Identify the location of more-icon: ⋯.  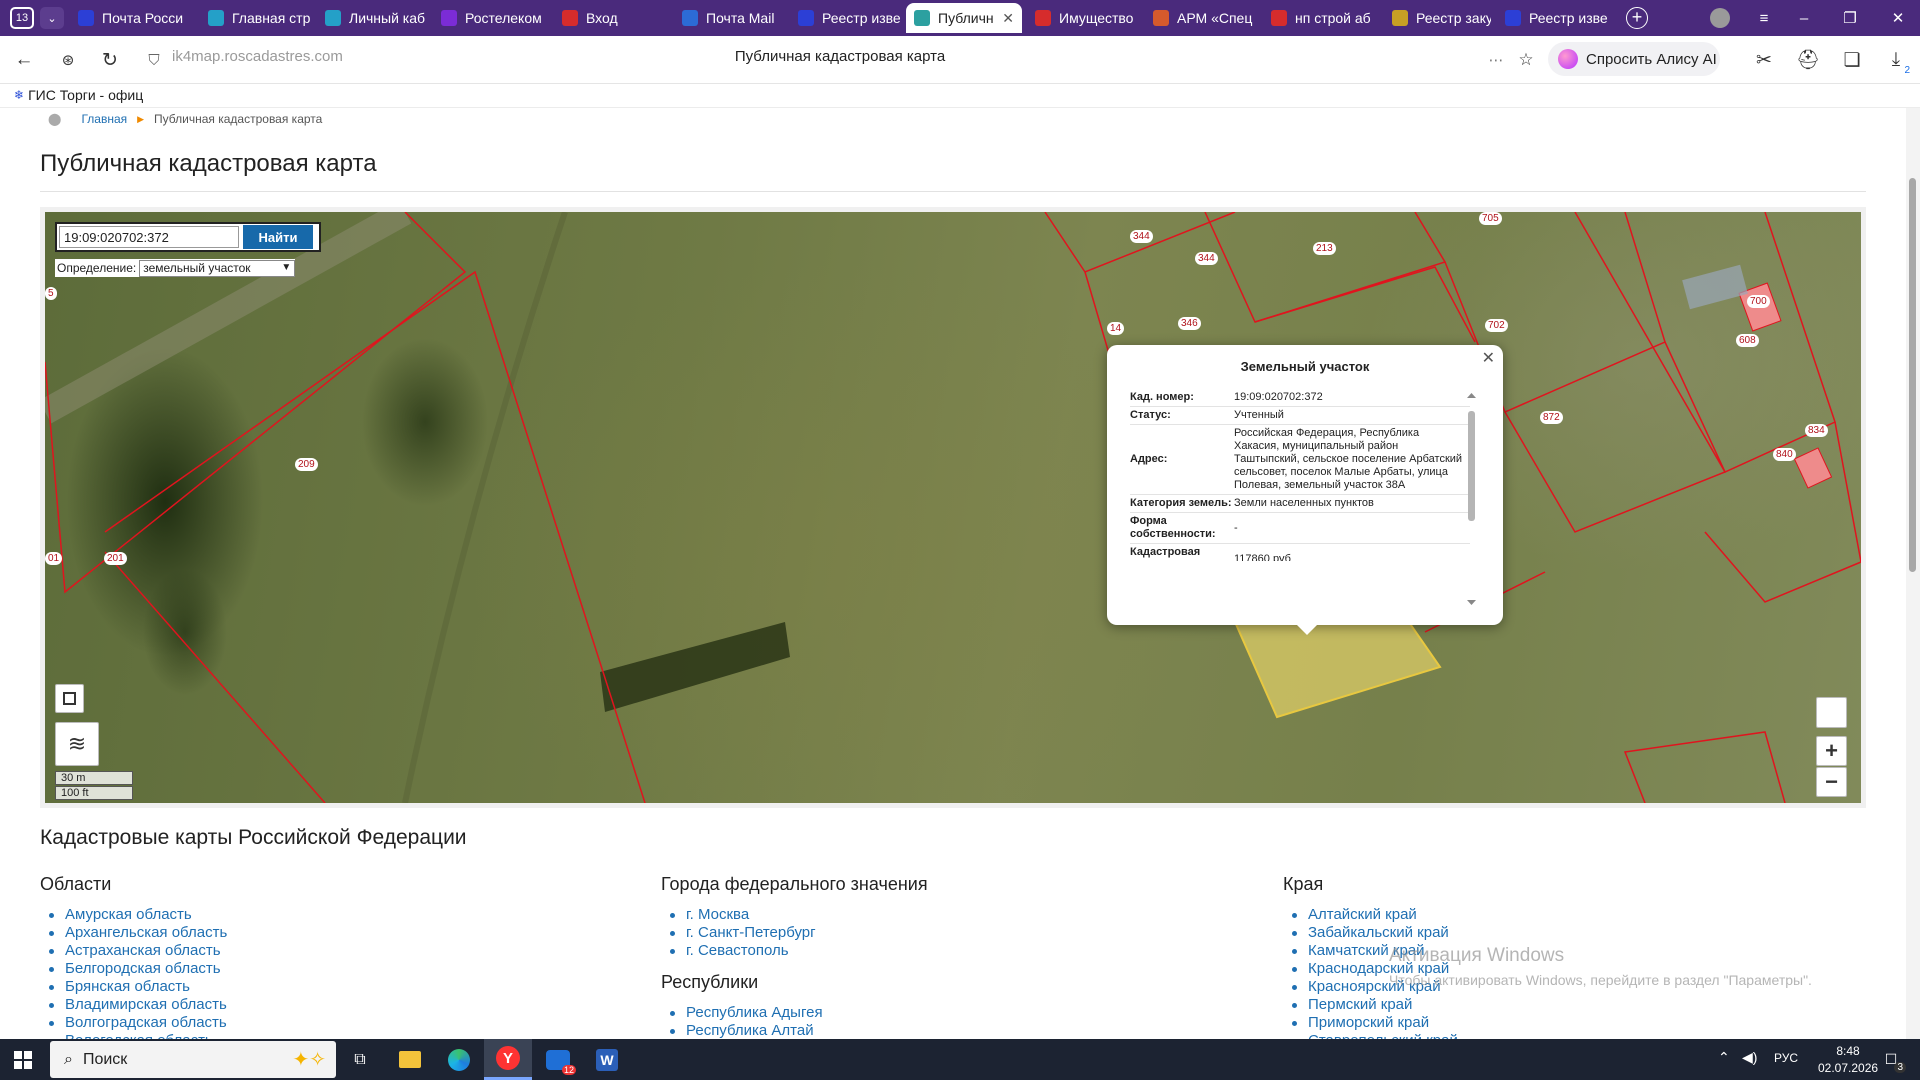
(1496, 60).